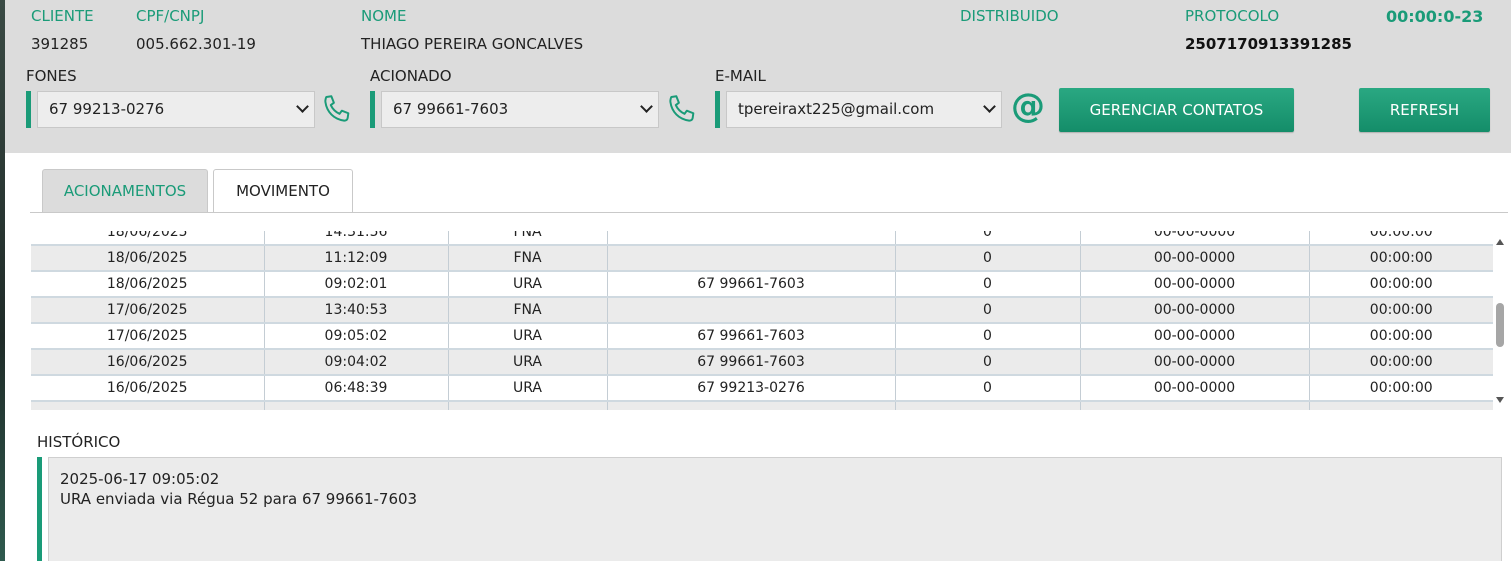  Describe the element at coordinates (356, 284) in the screenshot. I see `table-cell: 09:02:01` at that location.